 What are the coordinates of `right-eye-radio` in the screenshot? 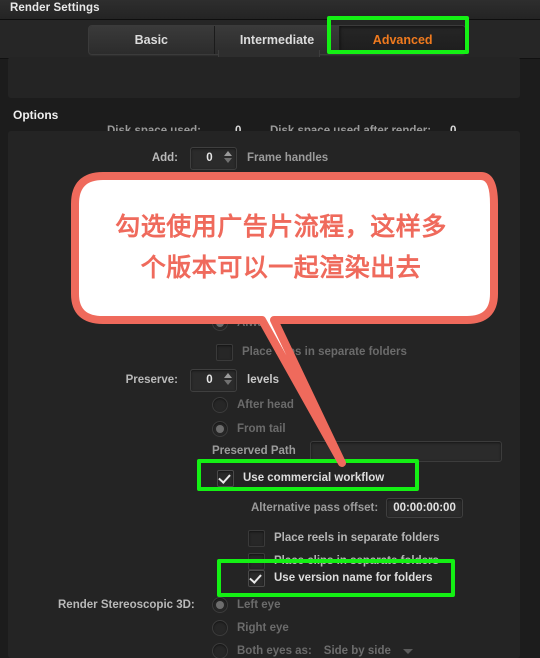 It's located at (220, 628).